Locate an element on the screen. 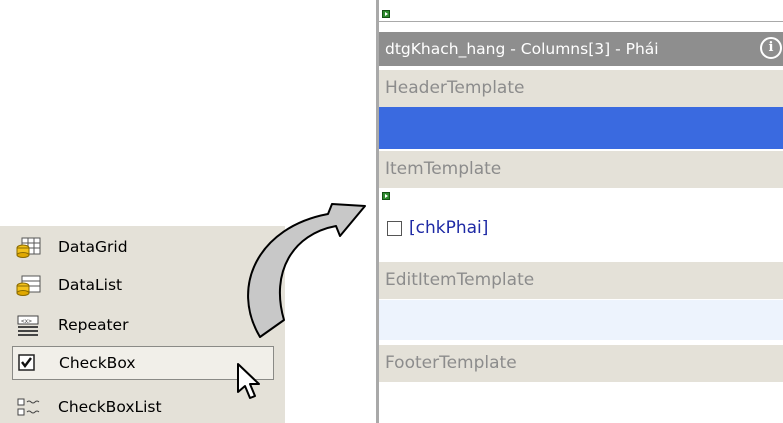 This screenshot has height=423, width=783. datagrid-icon is located at coordinates (30, 247).